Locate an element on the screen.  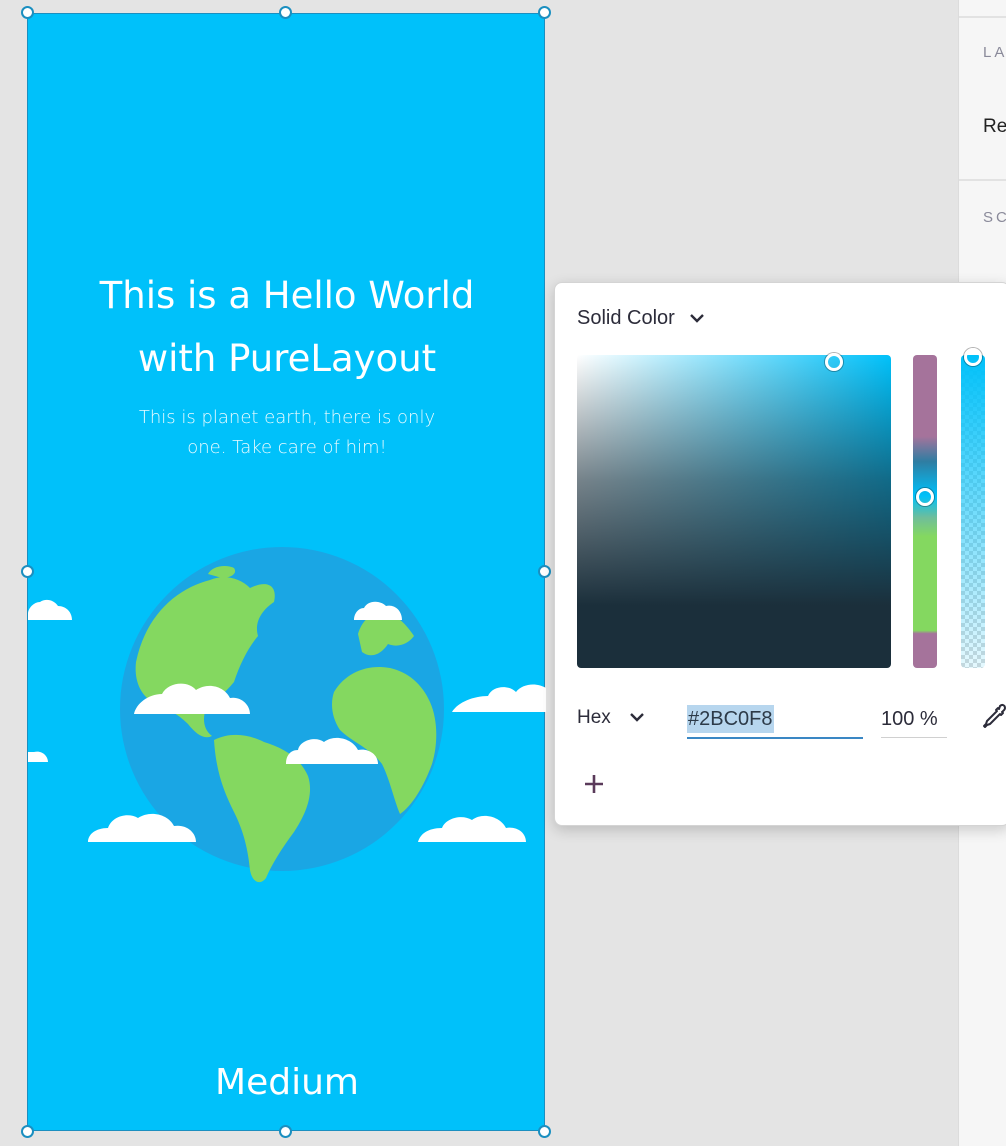
fill-type-label: Solid Color is located at coordinates (626, 318).